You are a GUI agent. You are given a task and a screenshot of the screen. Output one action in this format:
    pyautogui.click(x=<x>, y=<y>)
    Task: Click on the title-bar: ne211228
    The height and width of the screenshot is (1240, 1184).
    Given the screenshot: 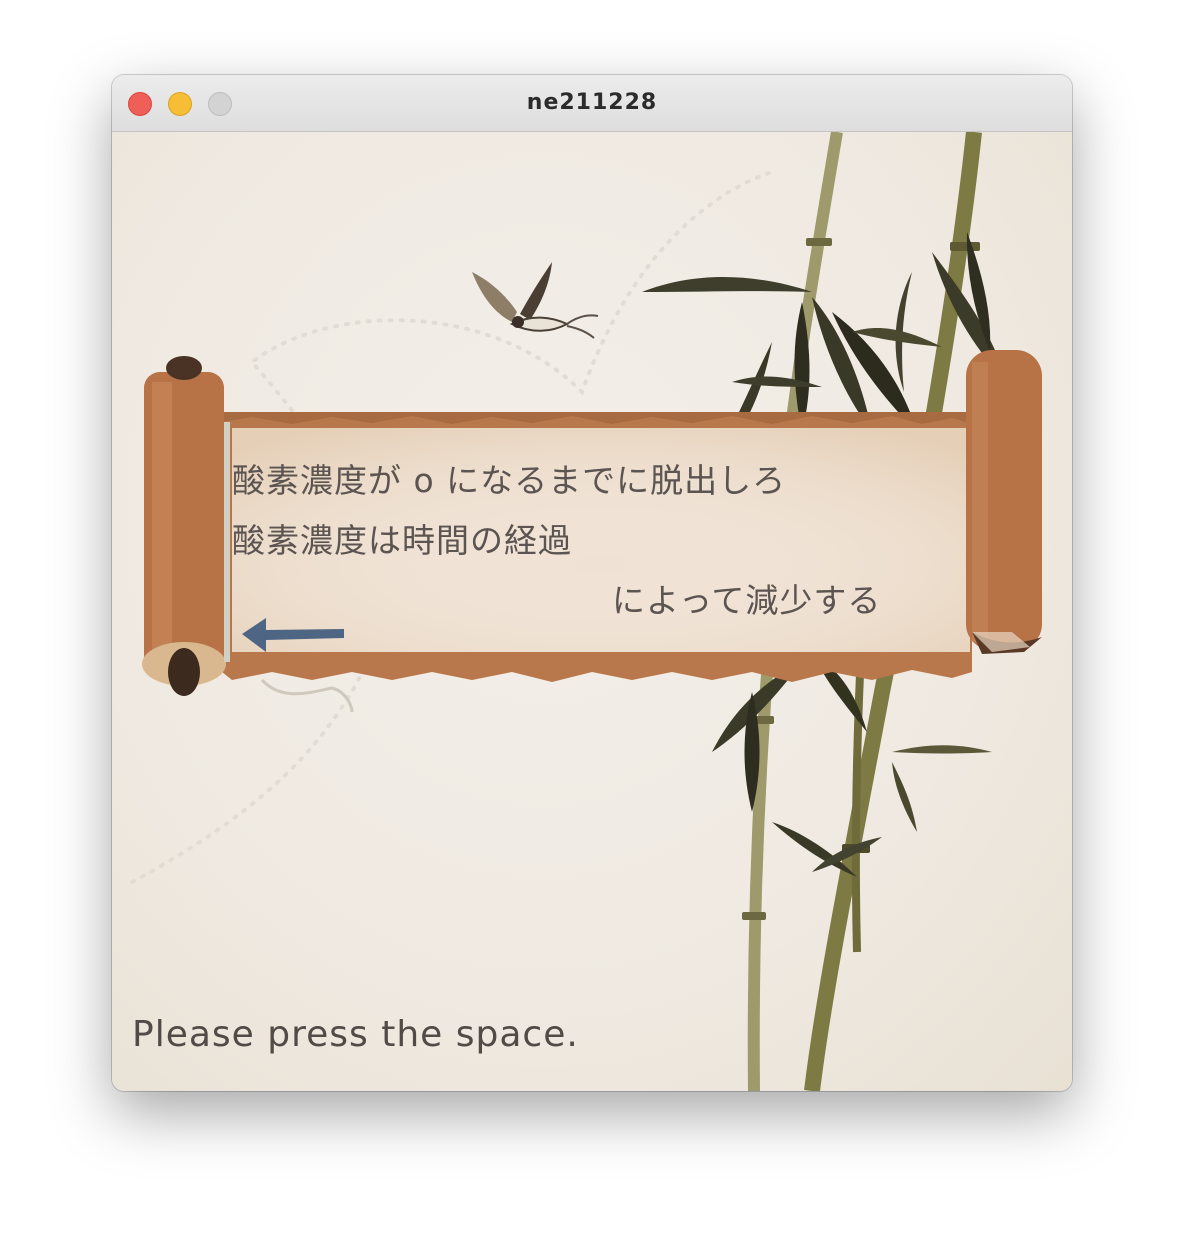 What is the action you would take?
    pyautogui.click(x=592, y=103)
    